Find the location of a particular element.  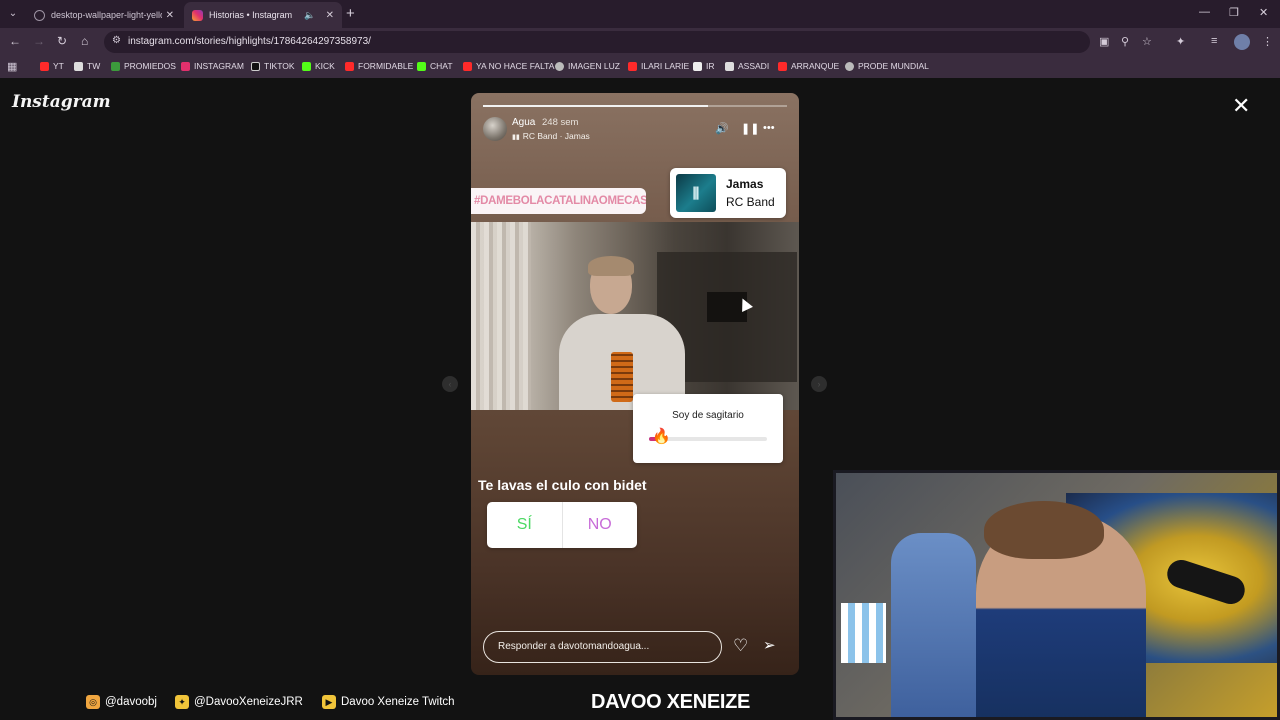

jersey is located at coordinates (863, 633).